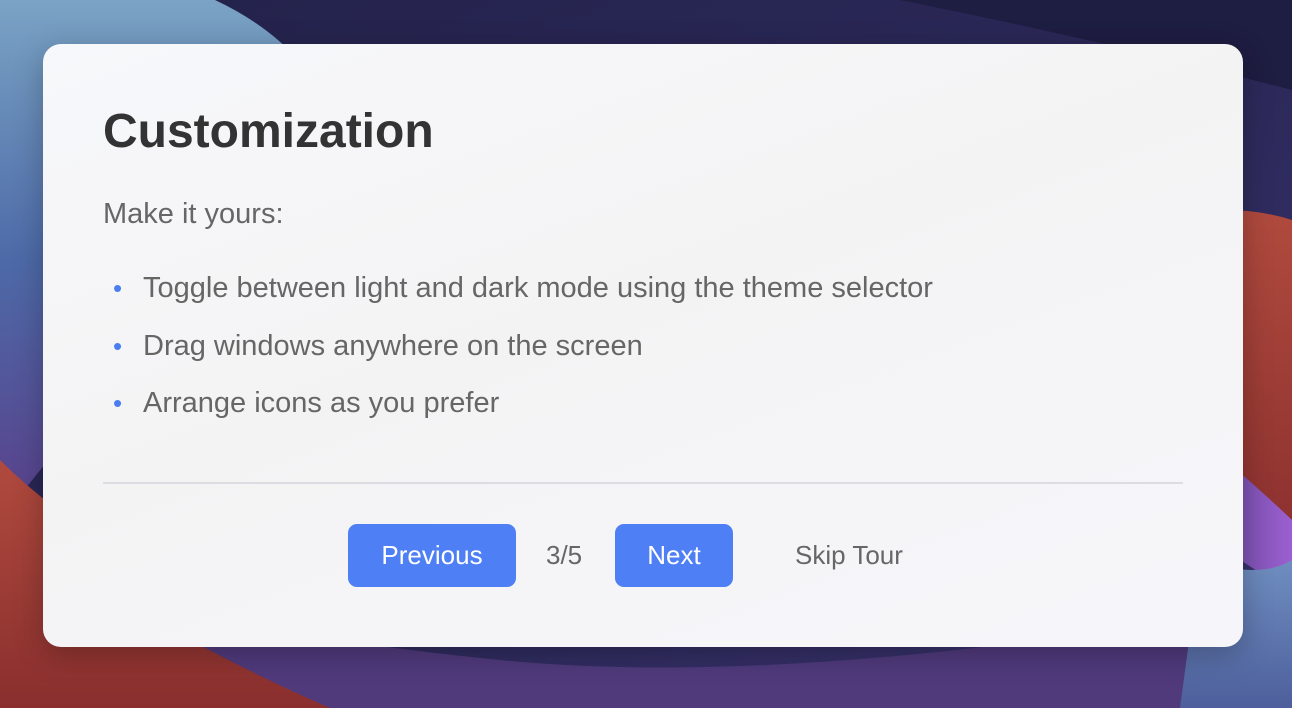  What do you see at coordinates (674, 555) in the screenshot?
I see `next-button: Next` at bounding box center [674, 555].